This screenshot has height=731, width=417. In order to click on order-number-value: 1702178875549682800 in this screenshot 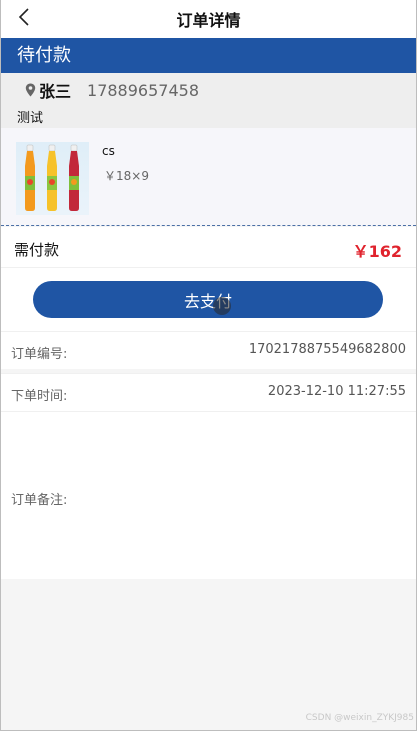, I will do `click(327, 349)`.